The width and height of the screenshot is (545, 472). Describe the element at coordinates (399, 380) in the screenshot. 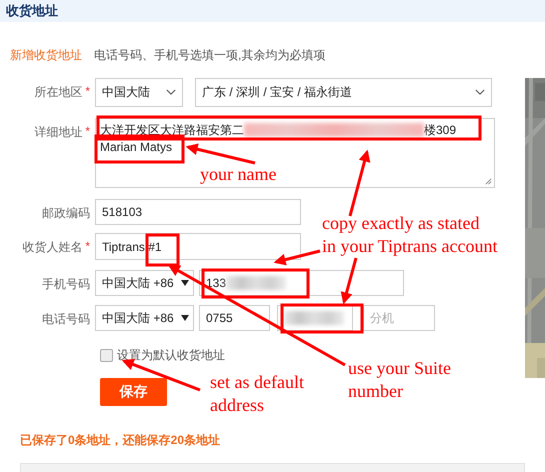

I see `annotation-text: use your Suite number` at that location.